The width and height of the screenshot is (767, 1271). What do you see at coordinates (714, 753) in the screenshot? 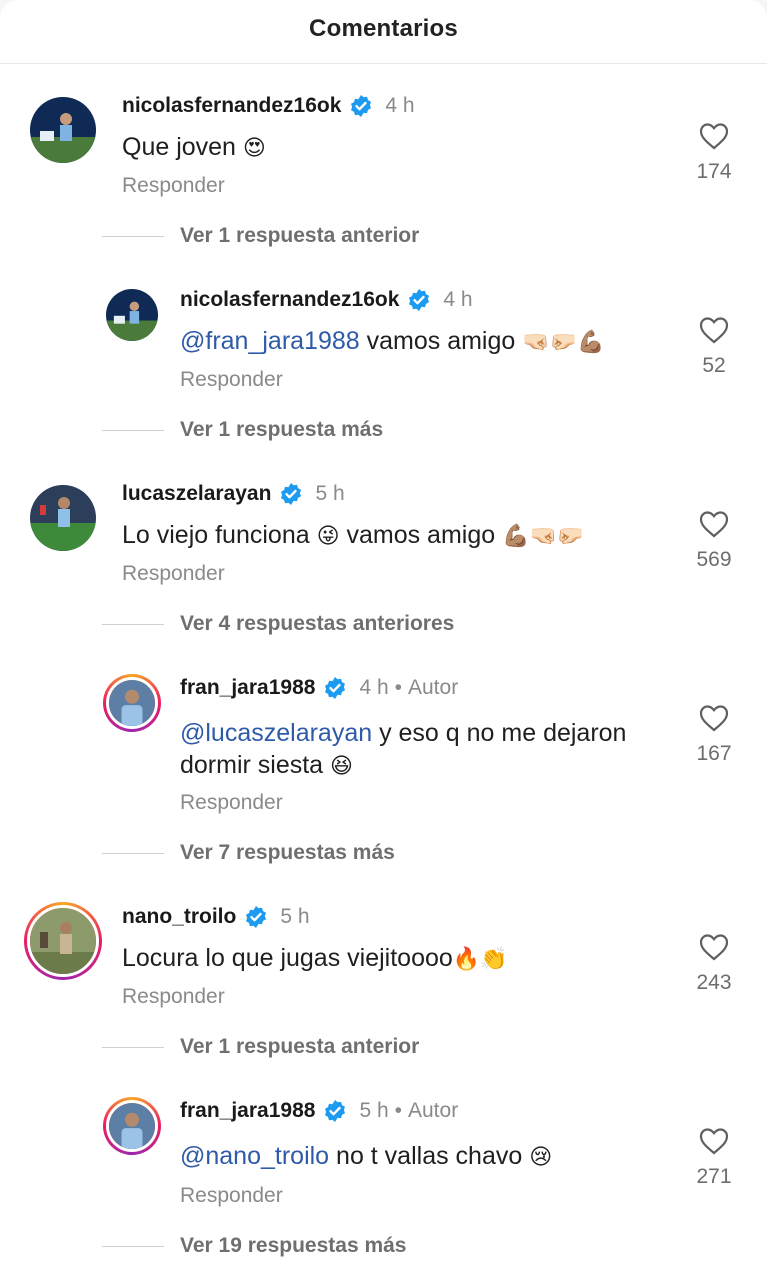
I see `like-count: 167` at bounding box center [714, 753].